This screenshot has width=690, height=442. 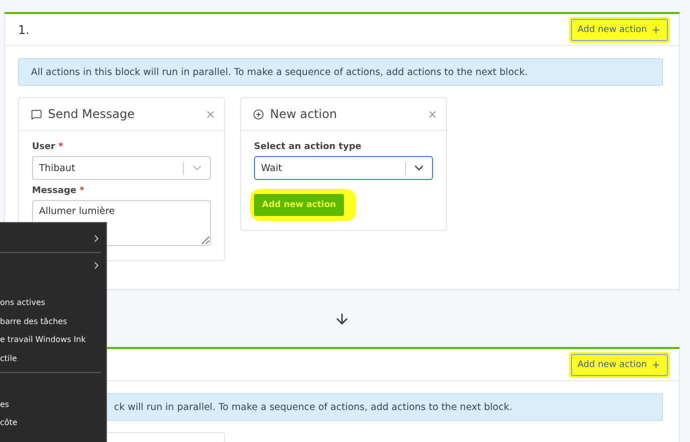 I want to click on speech-bubble-icon, so click(x=36, y=114).